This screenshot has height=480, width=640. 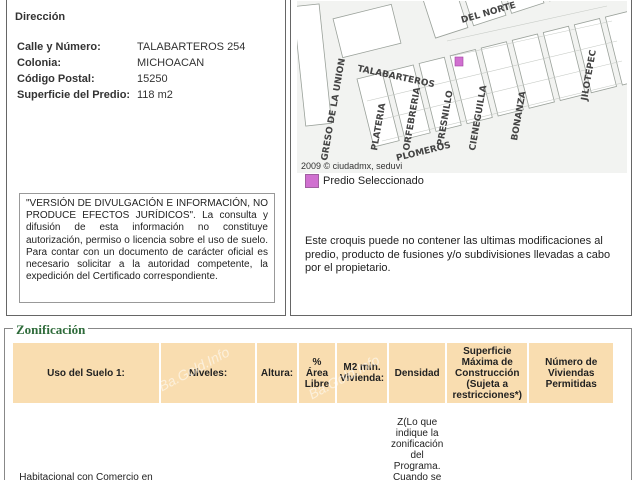 What do you see at coordinates (155, 95) in the screenshot?
I see `lot-area-value: 118 m2` at bounding box center [155, 95].